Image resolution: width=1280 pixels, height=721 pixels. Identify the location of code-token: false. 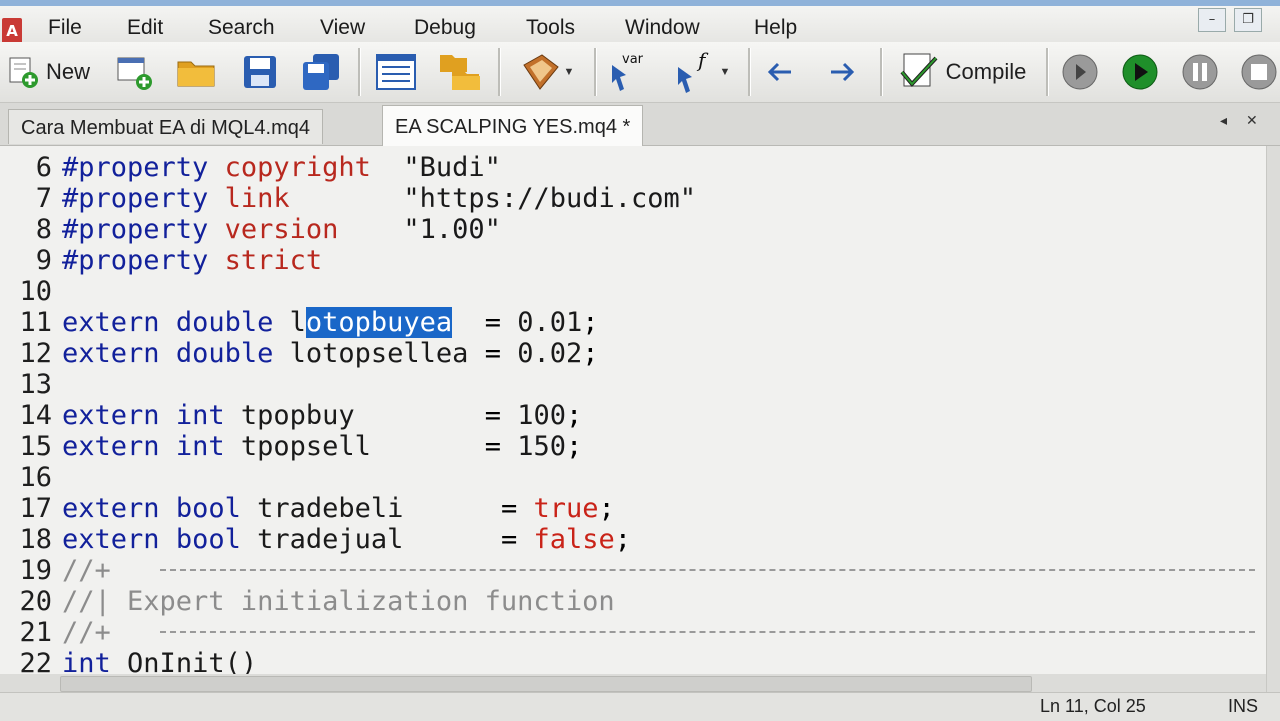
(574, 539).